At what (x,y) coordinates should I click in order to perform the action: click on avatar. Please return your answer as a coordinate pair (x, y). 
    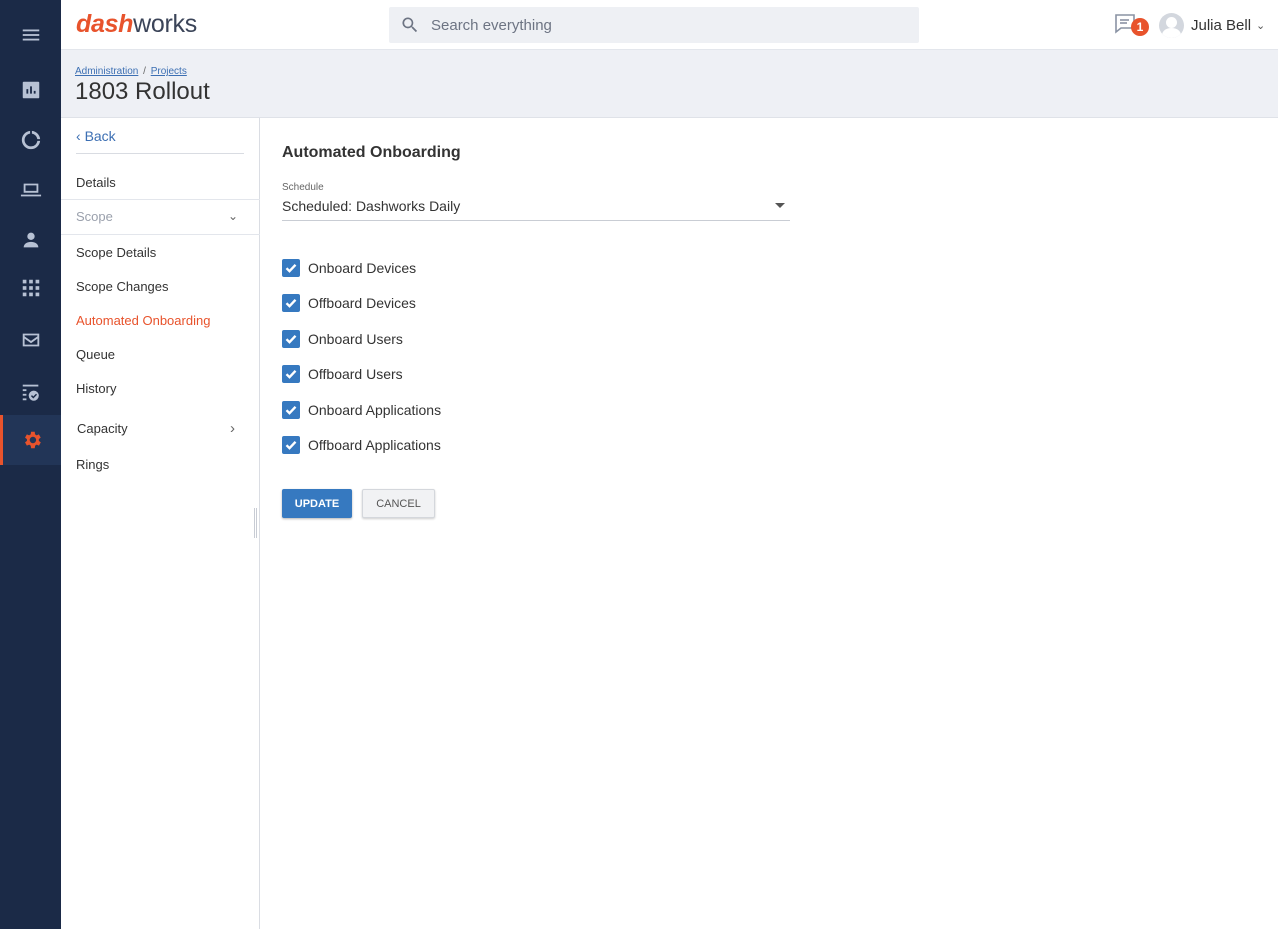
    Looking at the image, I should click on (1171, 25).